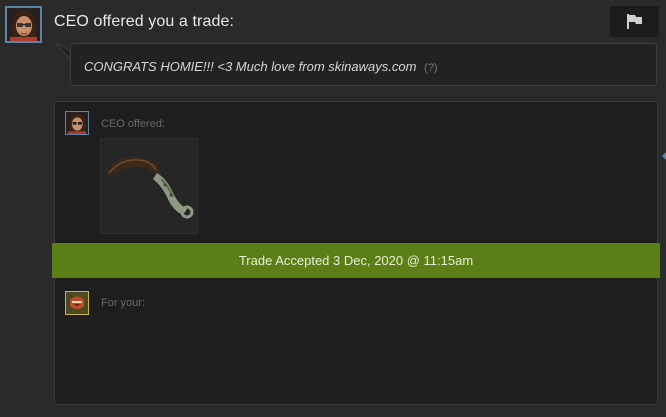 The image size is (666, 417). I want to click on partner-avatar-icon, so click(77, 123).